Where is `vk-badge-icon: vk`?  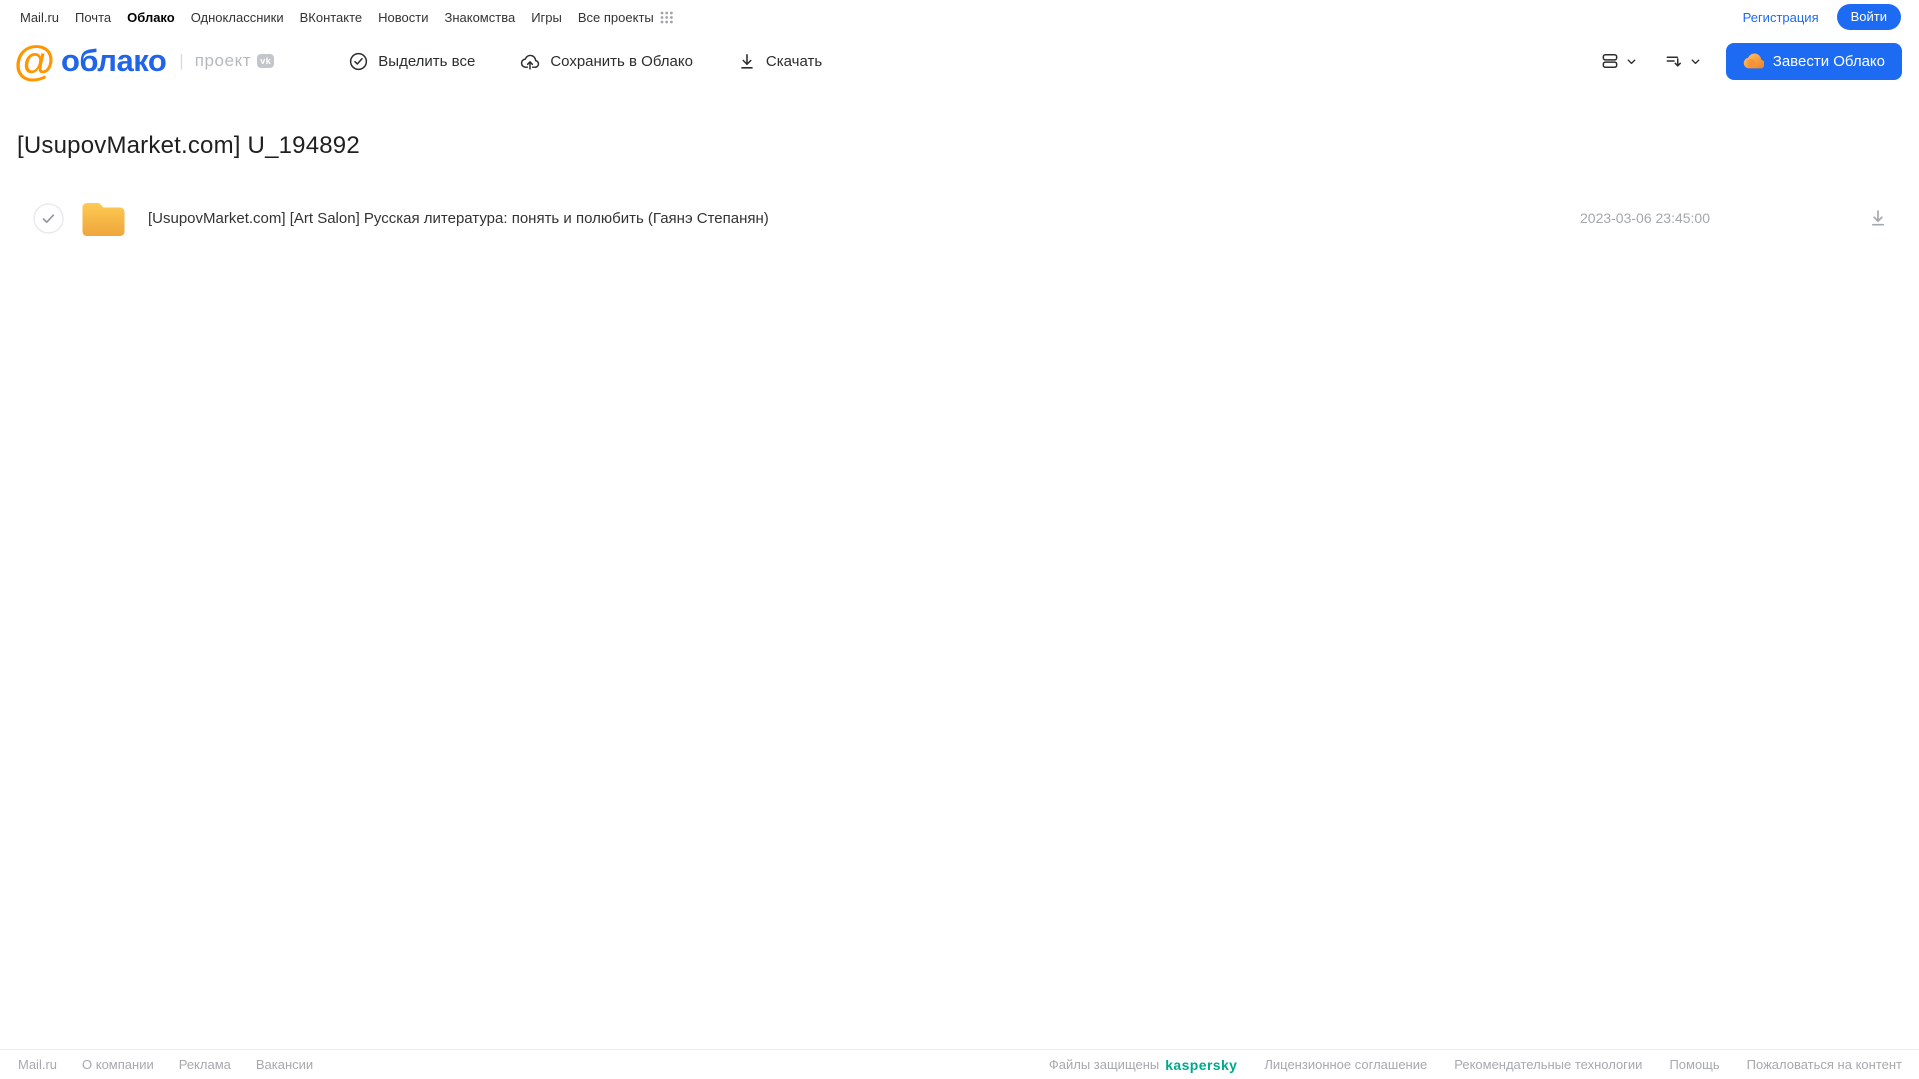 vk-badge-icon: vk is located at coordinates (266, 61).